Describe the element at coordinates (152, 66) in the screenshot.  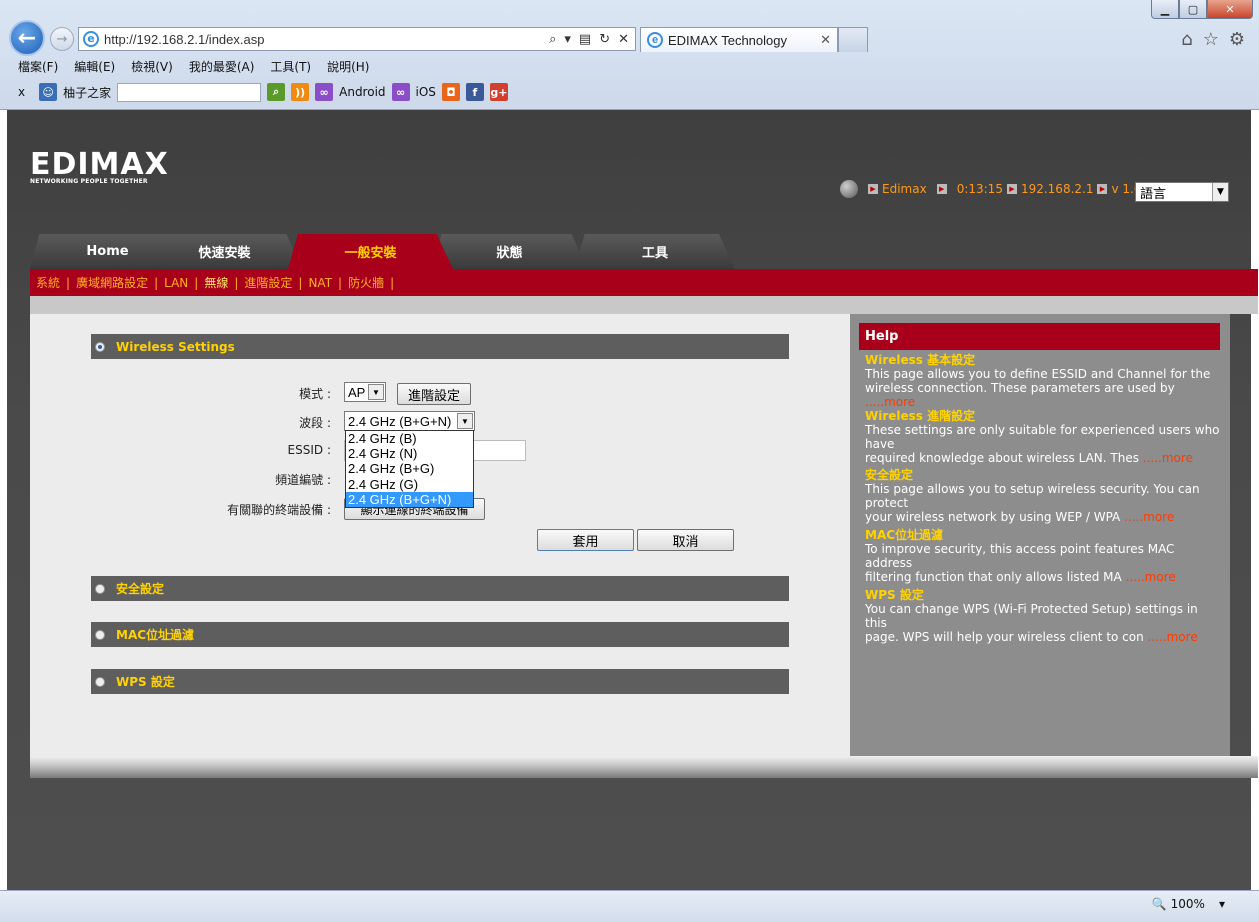
I see `menu-view: 檢視(V)` at that location.